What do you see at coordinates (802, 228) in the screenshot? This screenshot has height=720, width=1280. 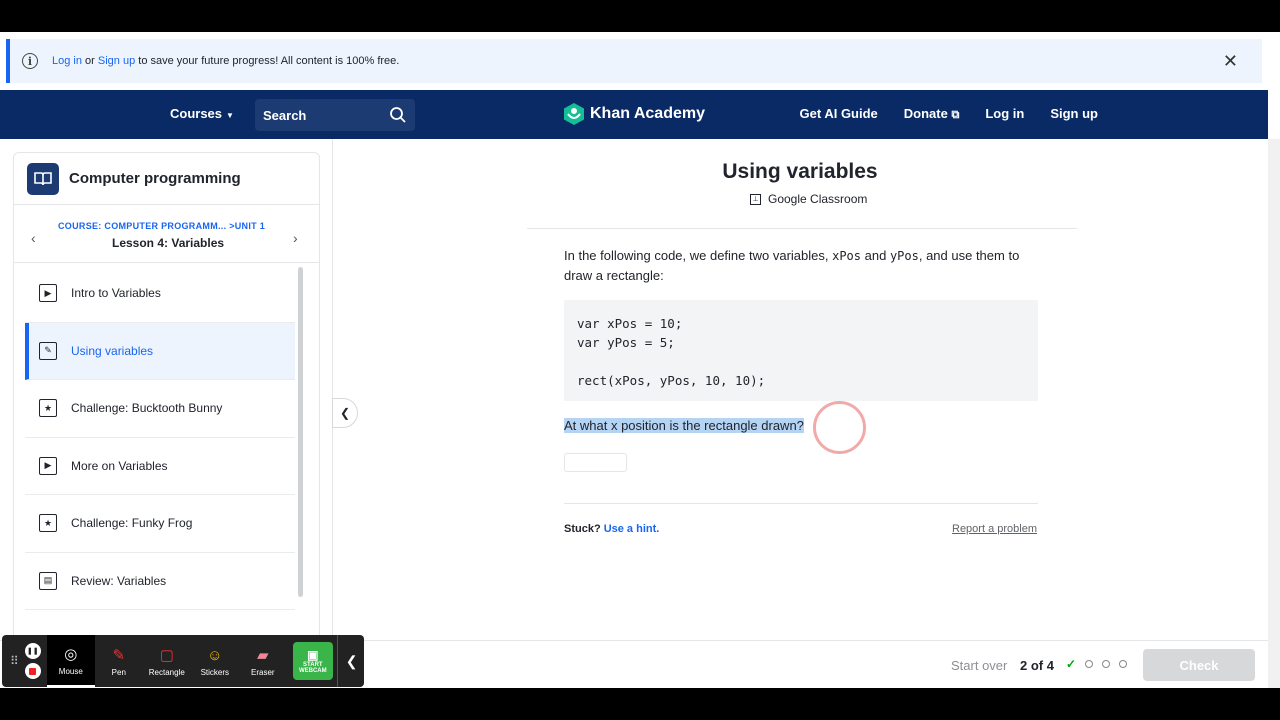 I see `divider` at bounding box center [802, 228].